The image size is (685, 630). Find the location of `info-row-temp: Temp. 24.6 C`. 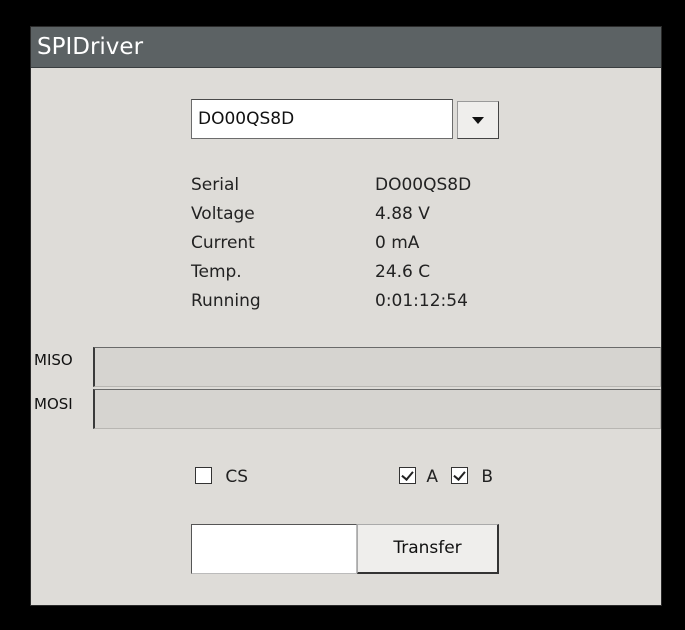

info-row-temp: Temp. 24.6 C is located at coordinates (391, 276).